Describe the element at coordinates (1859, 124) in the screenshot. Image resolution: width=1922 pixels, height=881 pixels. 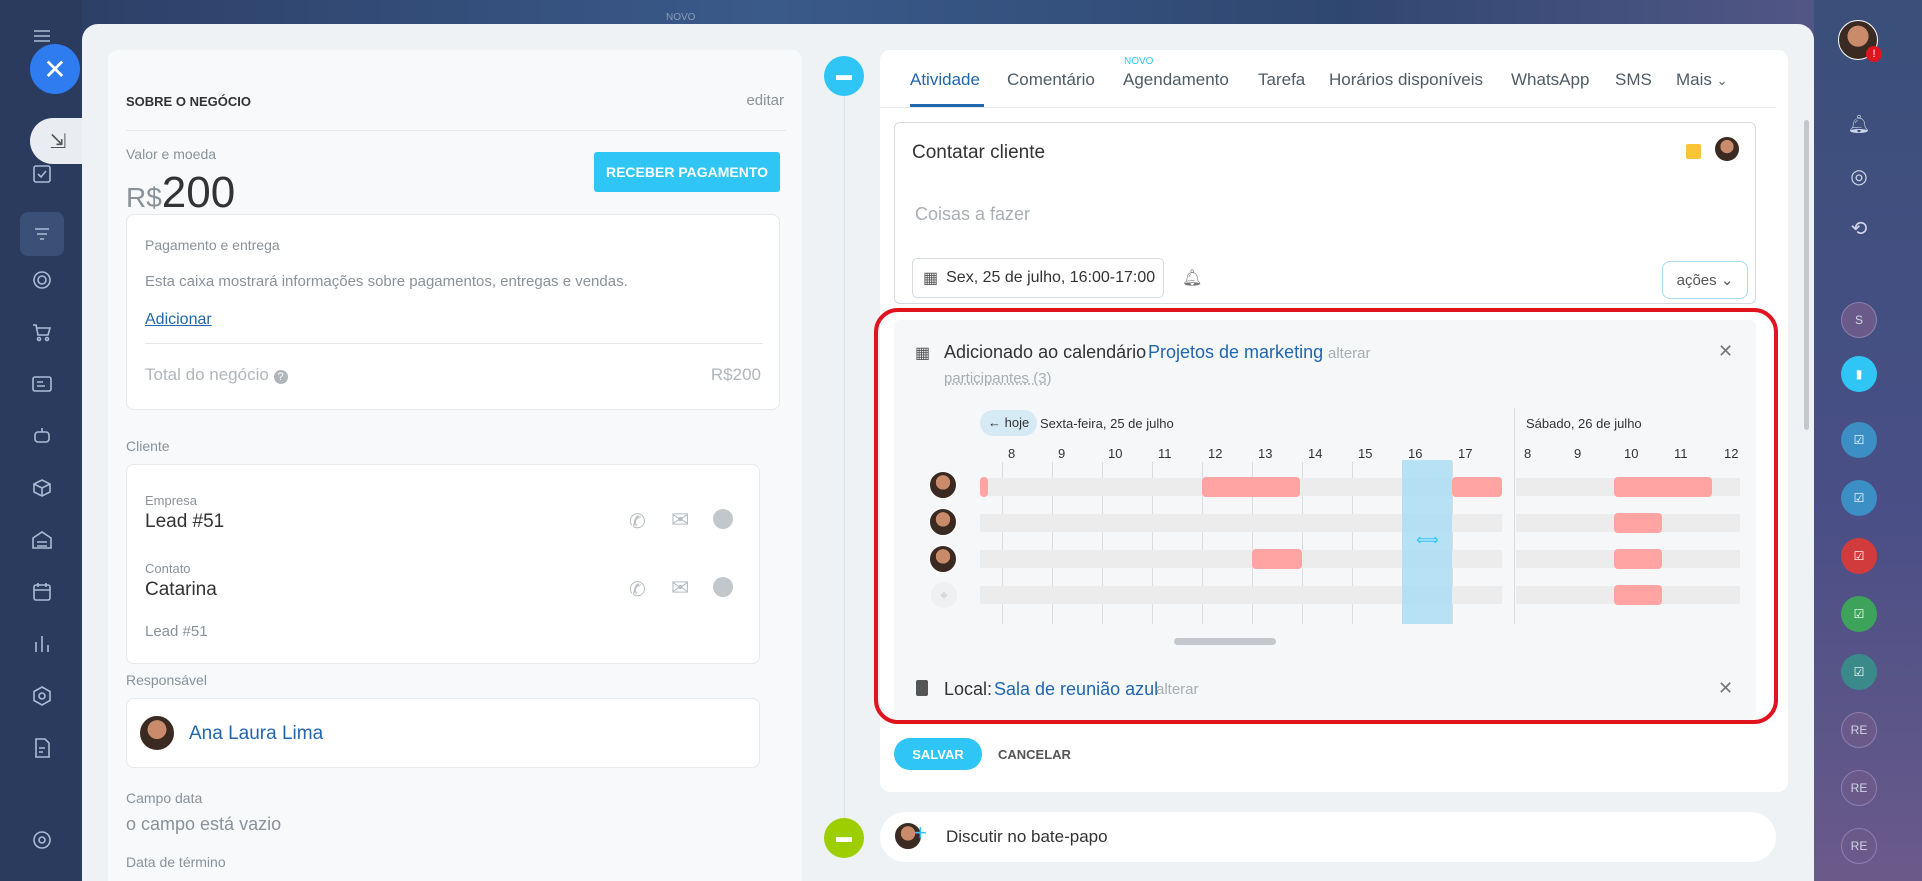
I see `bell-icon: 🔔︎` at that location.